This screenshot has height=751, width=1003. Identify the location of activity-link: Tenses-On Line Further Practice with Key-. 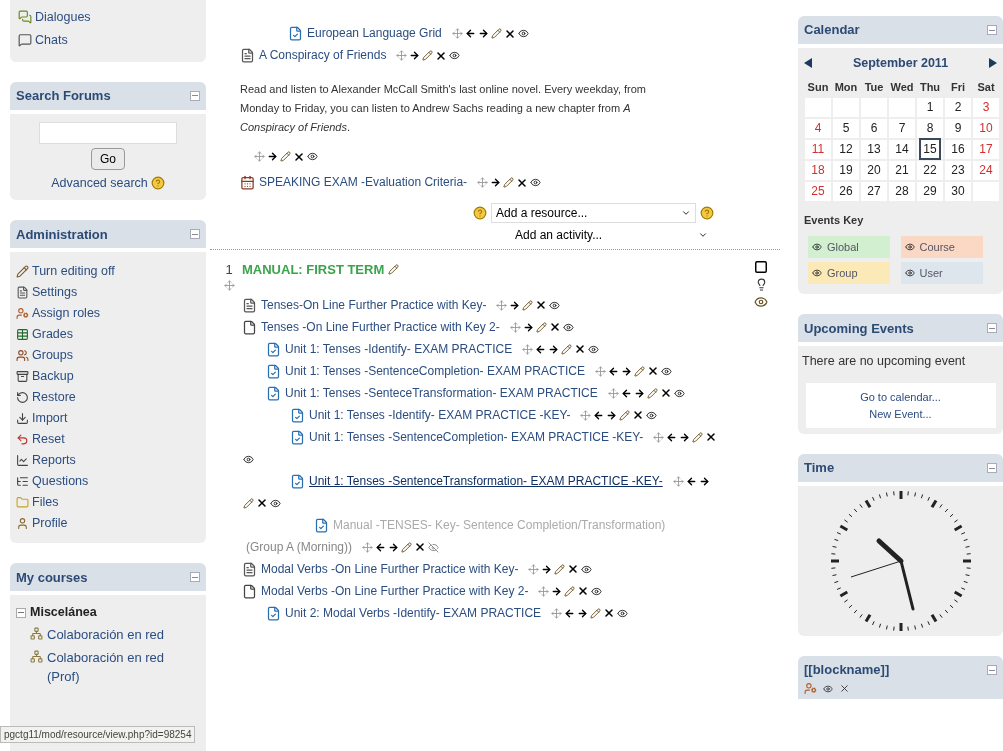
(374, 304).